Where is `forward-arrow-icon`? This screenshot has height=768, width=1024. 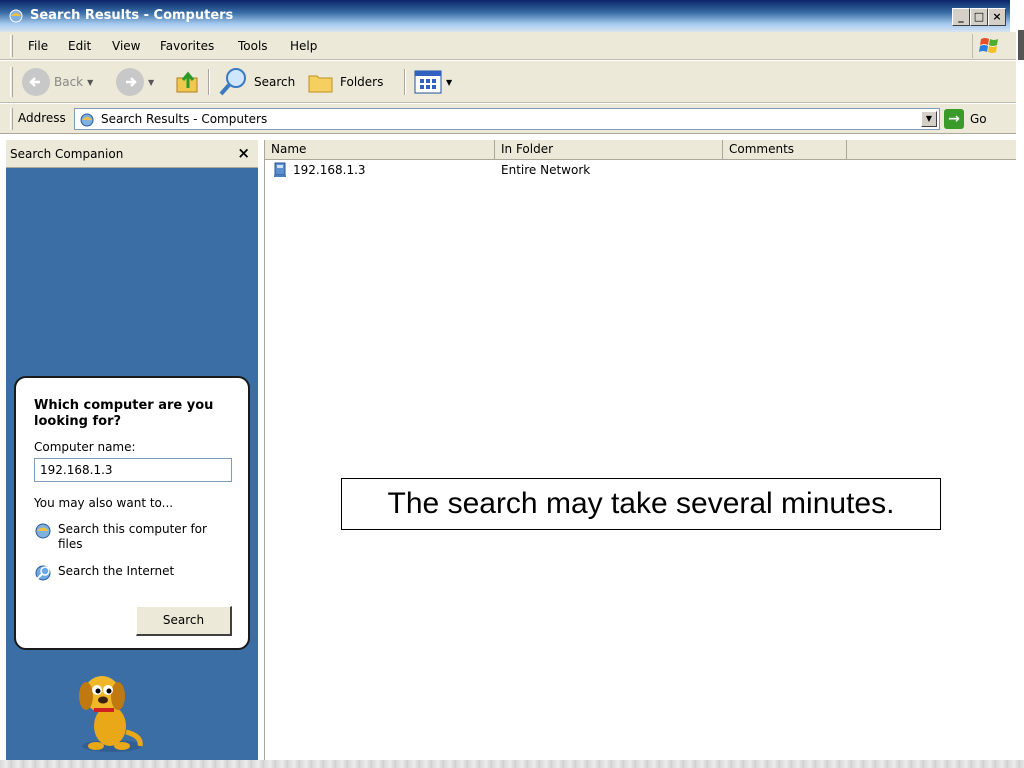
forward-arrow-icon is located at coordinates (130, 82).